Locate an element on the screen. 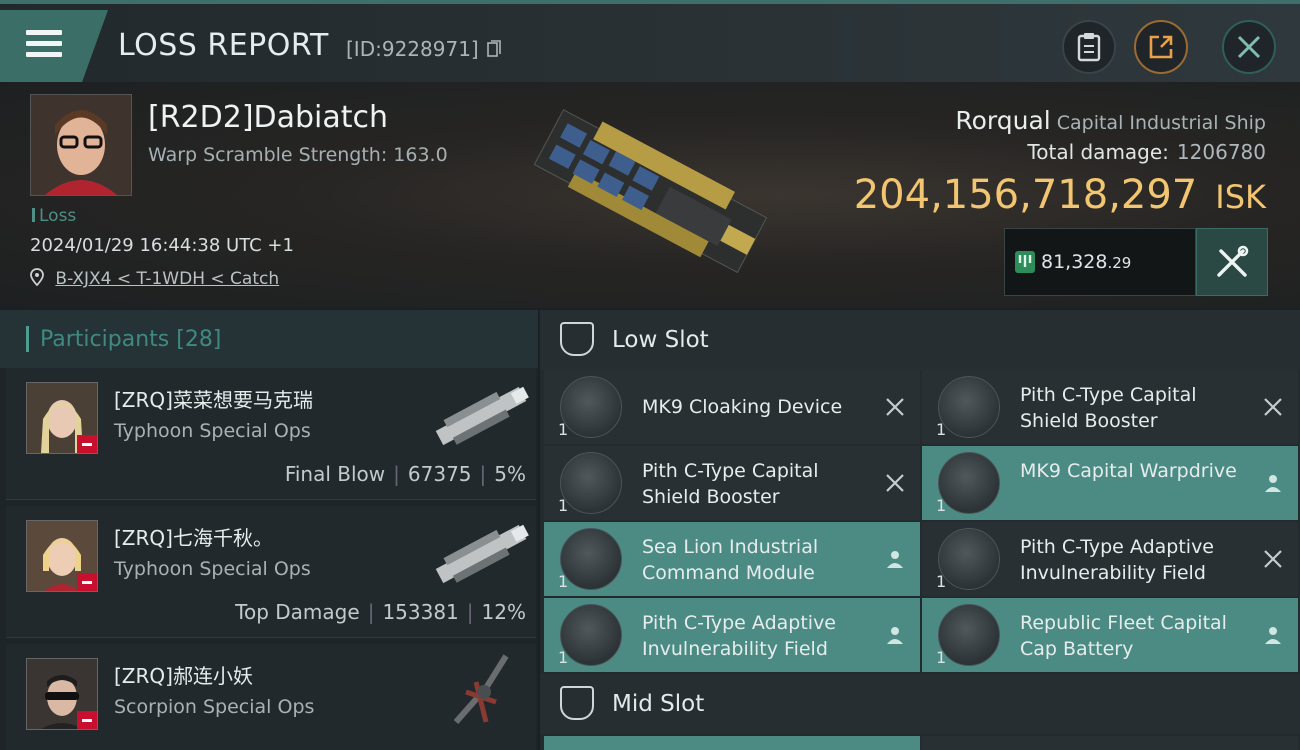  loss-datetime: 2024/01/29 16:44:38 UTC +1 is located at coordinates (162, 245).